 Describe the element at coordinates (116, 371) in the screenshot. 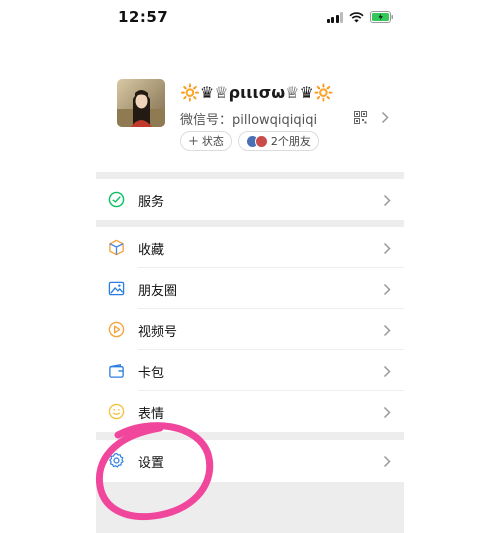

I see `cards-icon` at that location.